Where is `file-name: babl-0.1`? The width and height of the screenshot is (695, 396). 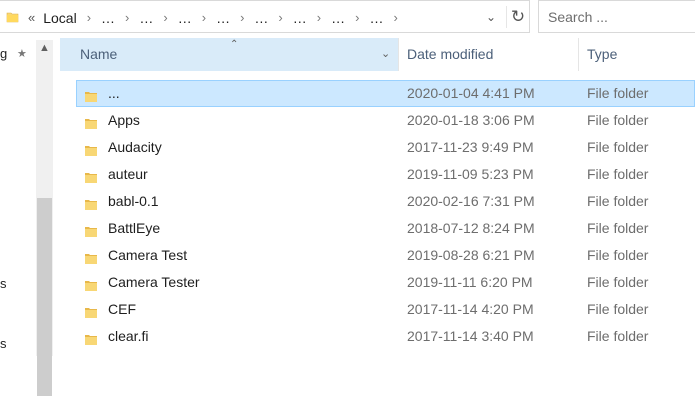 file-name: babl-0.1 is located at coordinates (133, 201).